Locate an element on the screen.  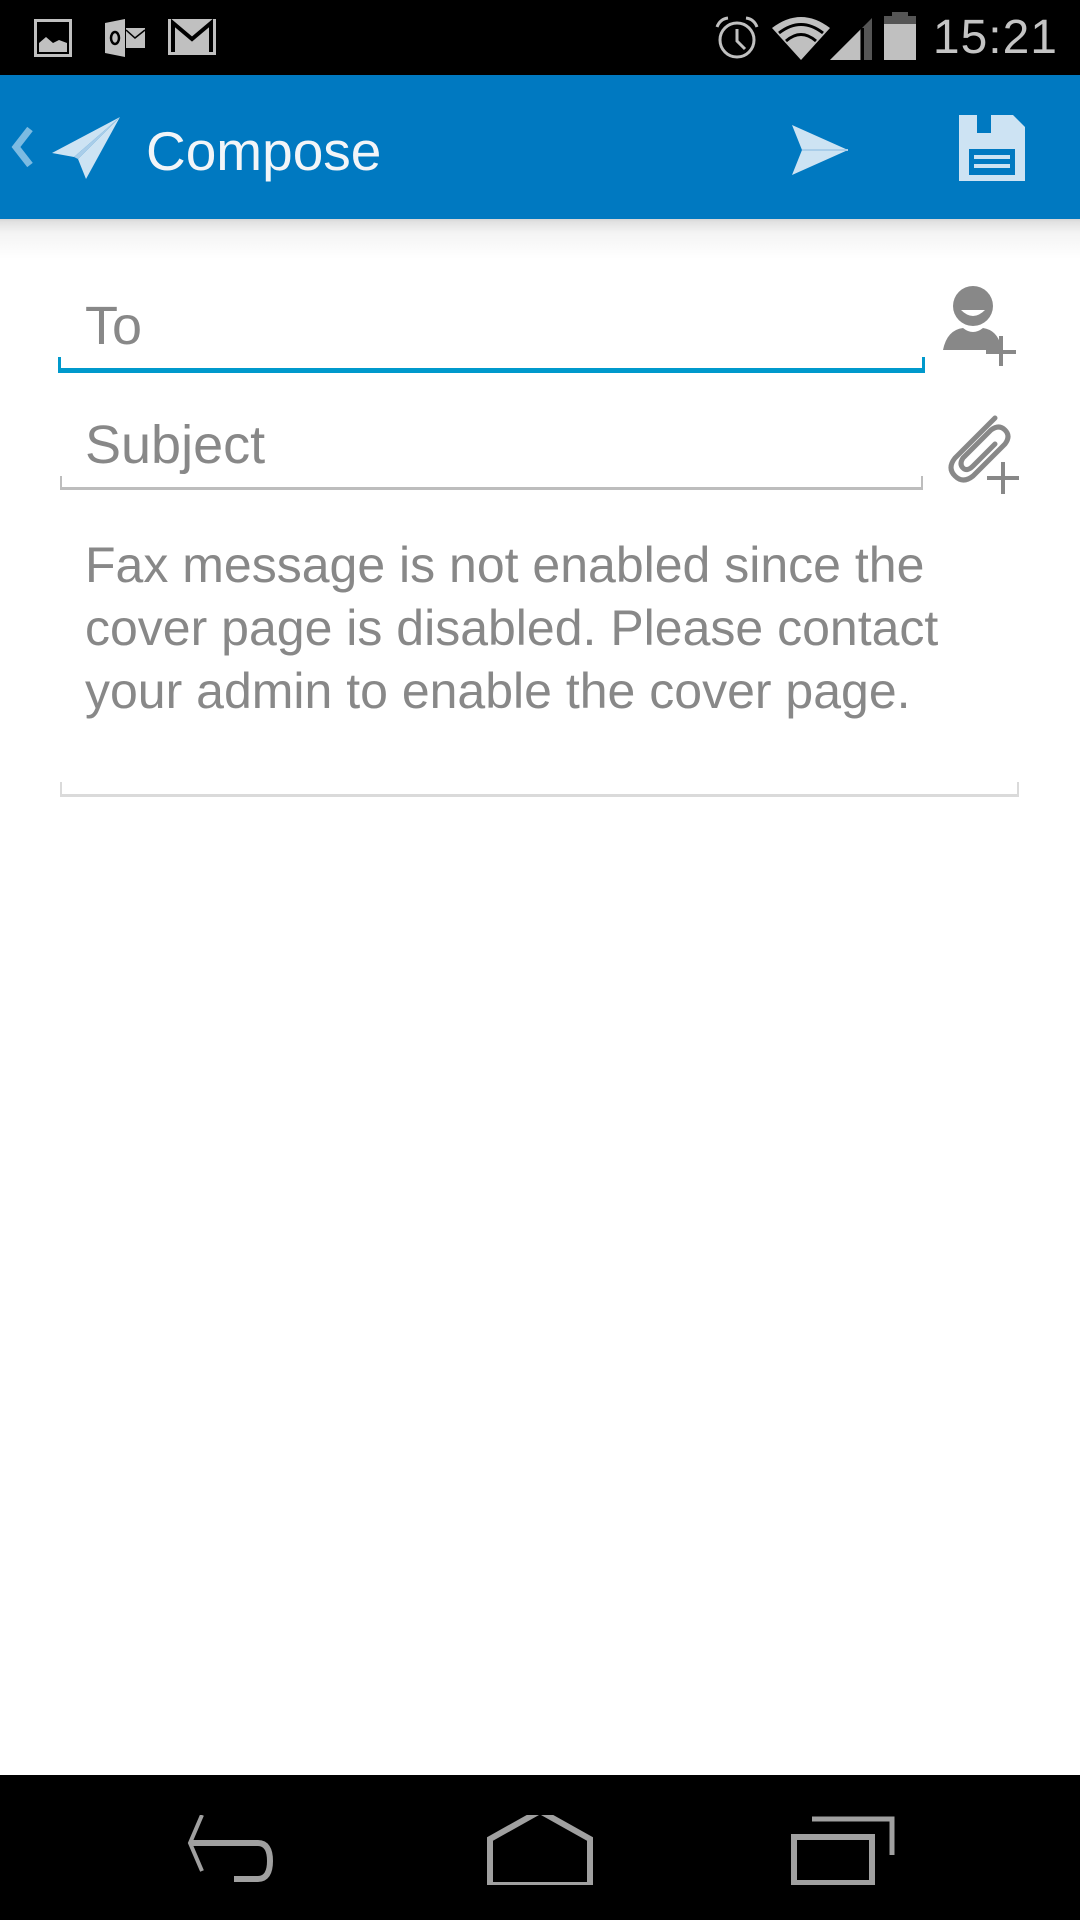
action-bar-shadow is located at coordinates (540, 239).